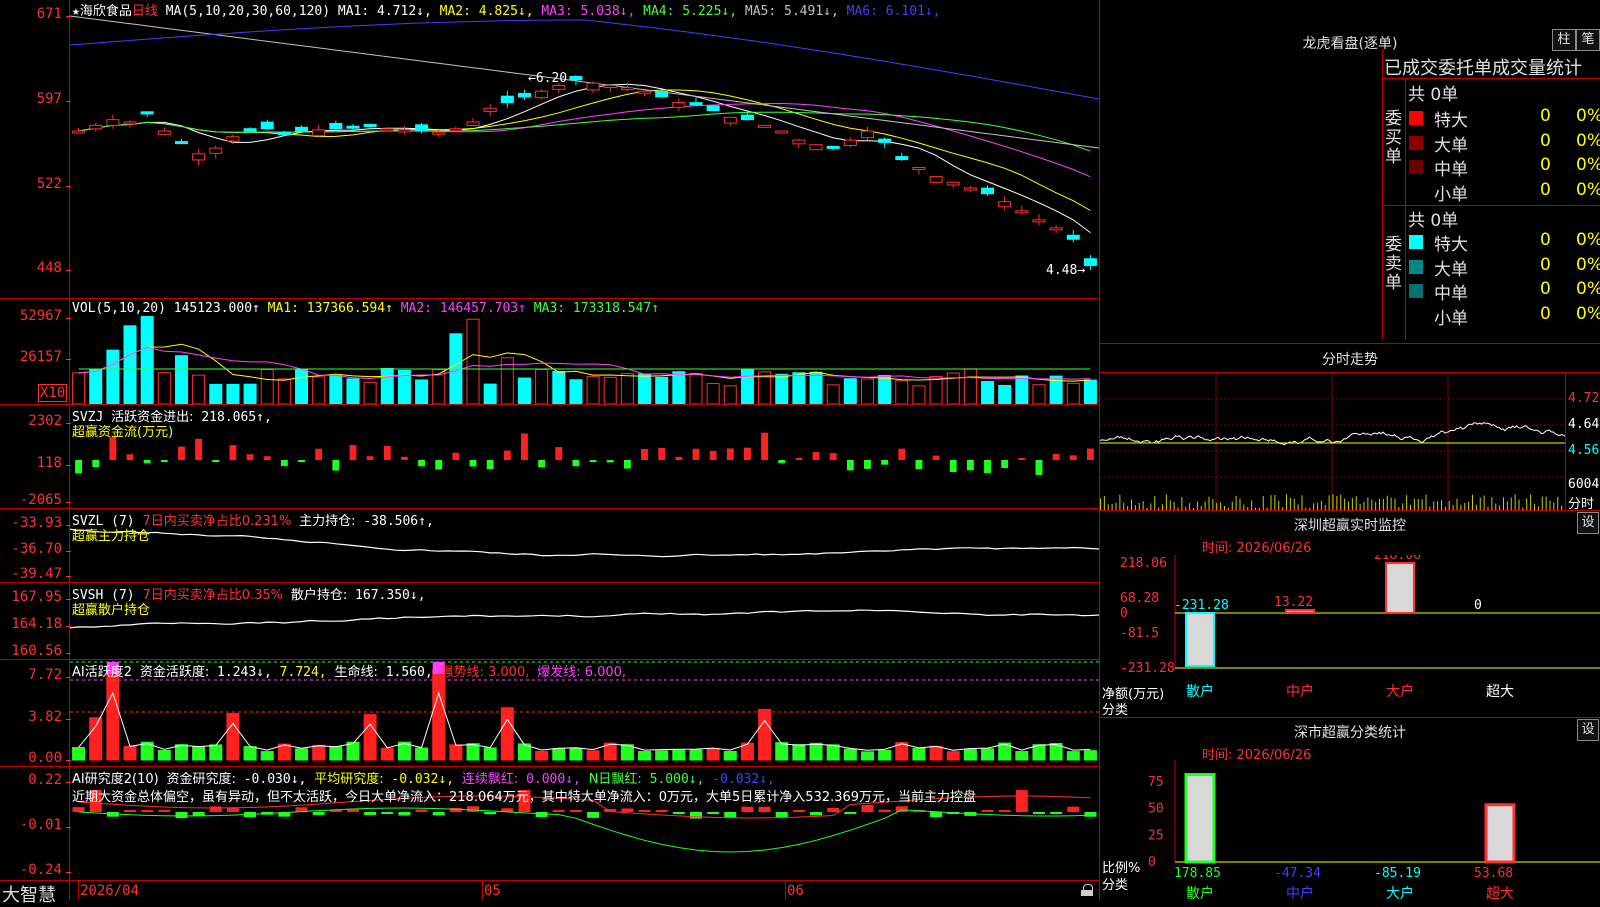 The height and width of the screenshot is (907, 1600). What do you see at coordinates (485, 672) in the screenshot?
I see `ai-active-strong: 强势线: 3.000,` at bounding box center [485, 672].